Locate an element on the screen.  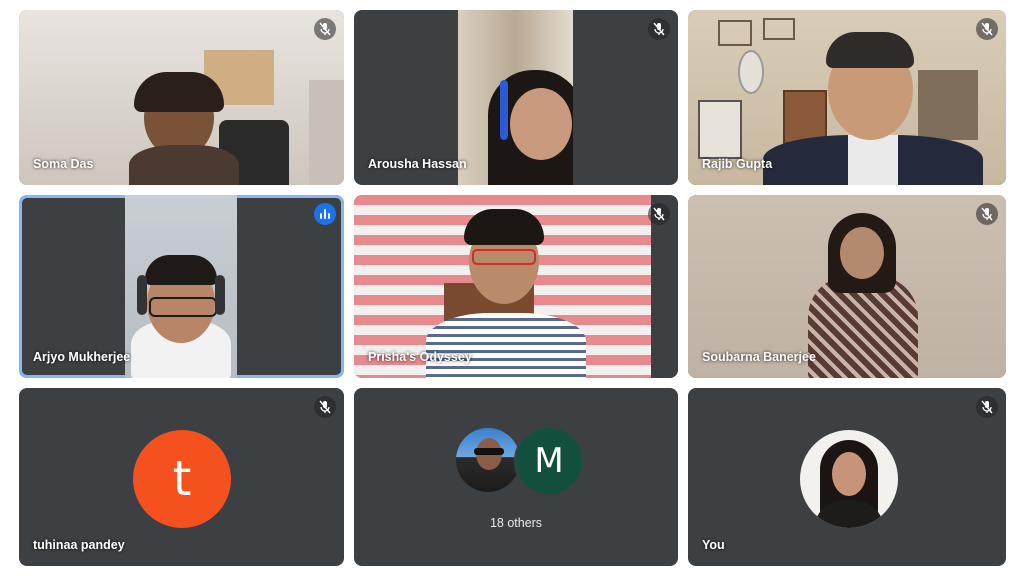
participant-tile-tuhinaa-pandey: t tuhinaa pandey is located at coordinates (181, 477).